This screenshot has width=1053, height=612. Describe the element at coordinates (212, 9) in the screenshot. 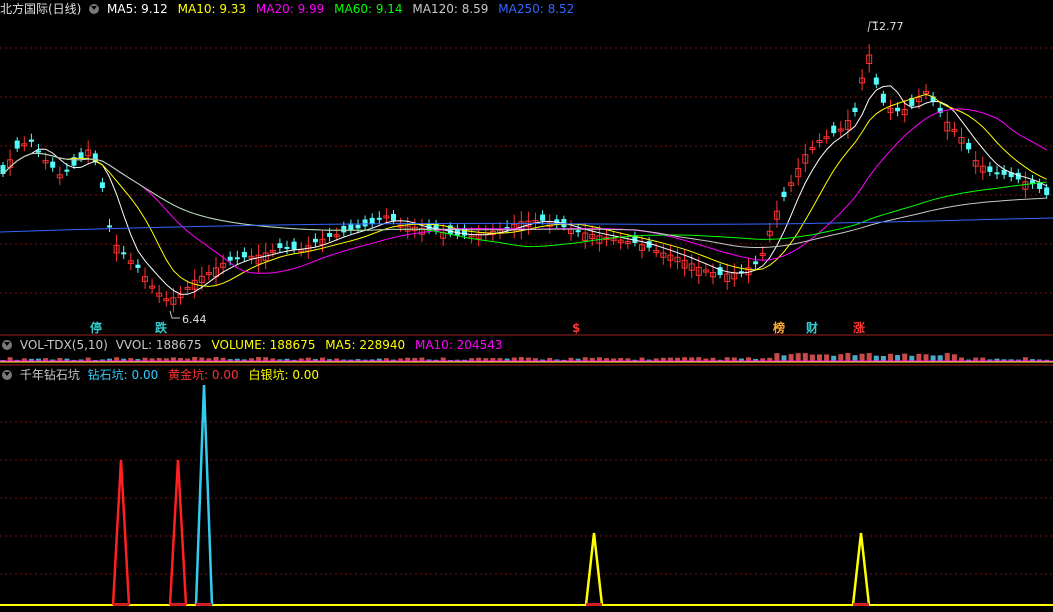

I see `ma10-label: MA10: 9.33` at that location.